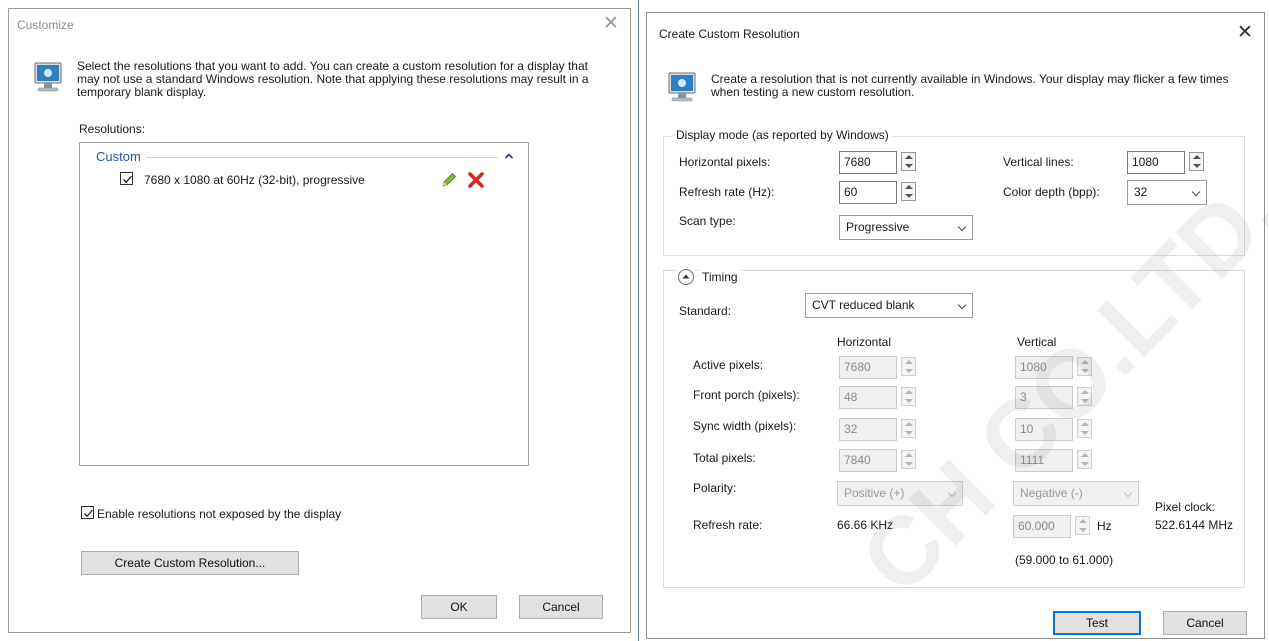  Describe the element at coordinates (868, 397) in the screenshot. I see `front-porch-h-input: 48` at that location.